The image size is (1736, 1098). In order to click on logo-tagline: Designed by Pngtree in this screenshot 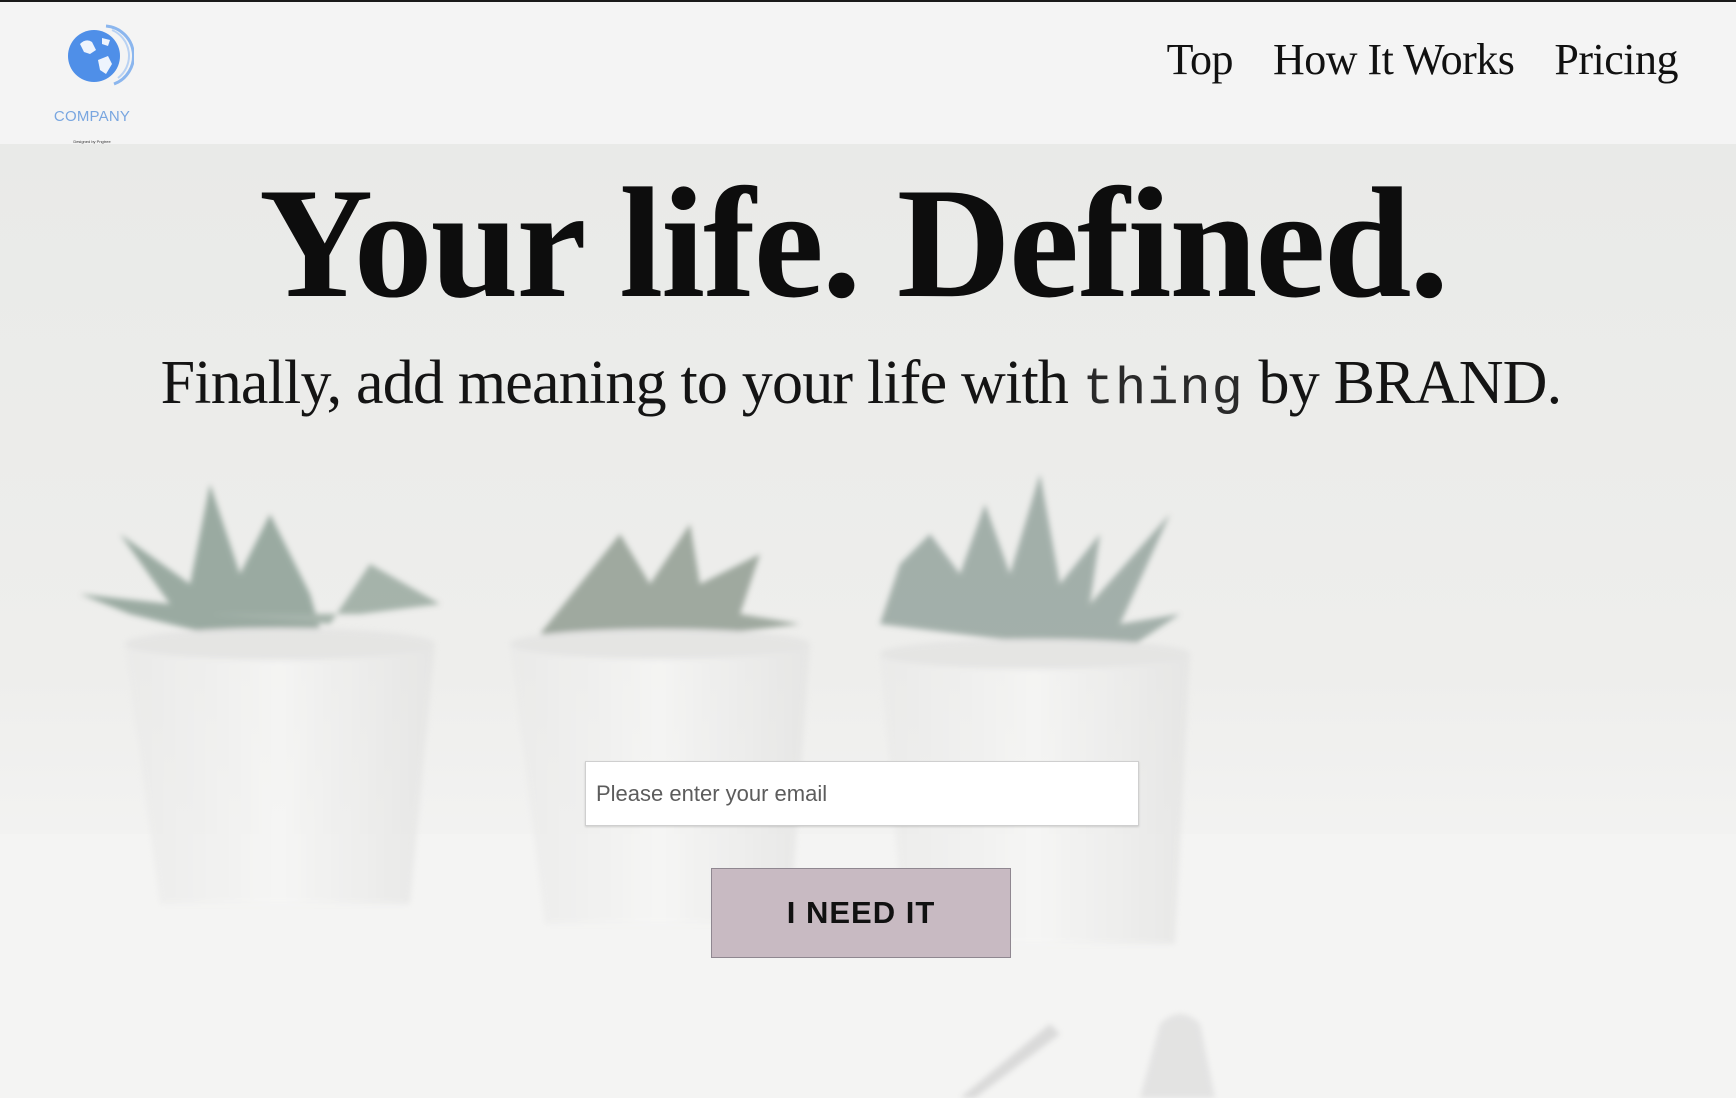, I will do `click(92, 141)`.